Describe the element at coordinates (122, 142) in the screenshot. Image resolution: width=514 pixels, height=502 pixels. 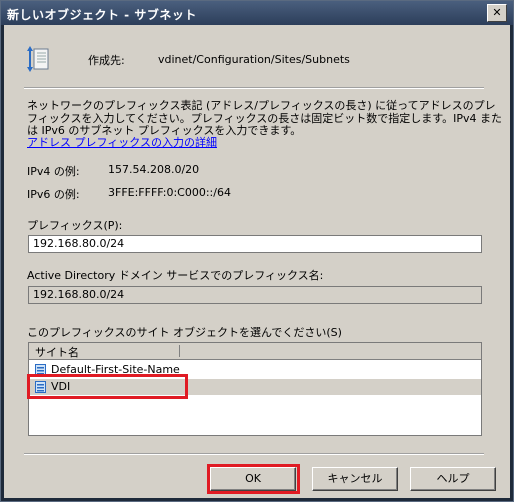
I see `prefix-help-link: アドレス プレフィックスの入力の詳細` at that location.